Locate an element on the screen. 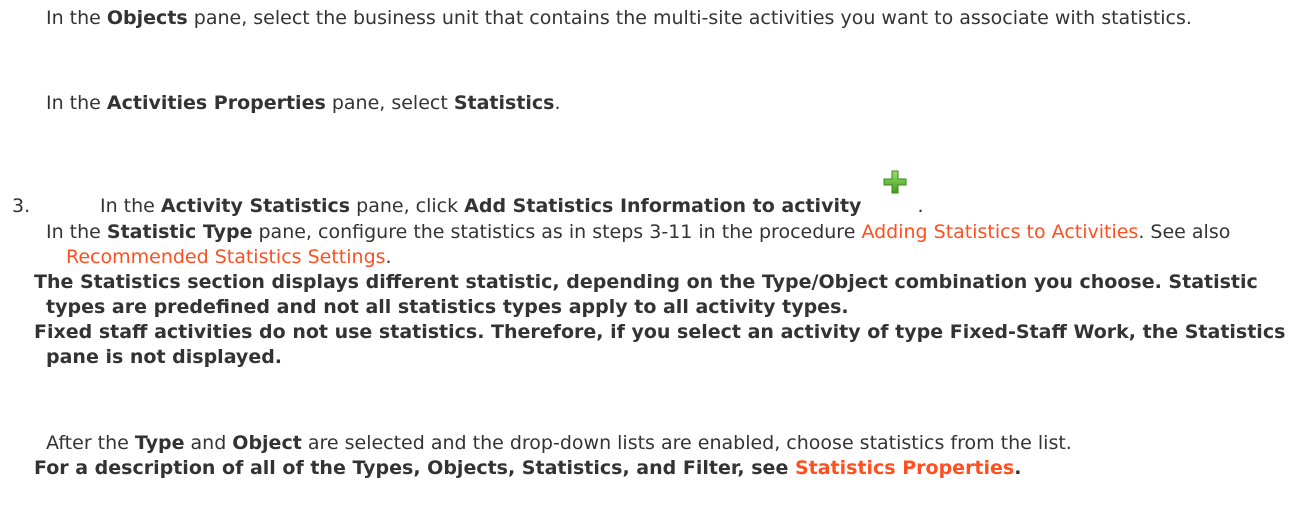 The width and height of the screenshot is (1315, 508). step-number: 2. is located at coordinates (29, 103).